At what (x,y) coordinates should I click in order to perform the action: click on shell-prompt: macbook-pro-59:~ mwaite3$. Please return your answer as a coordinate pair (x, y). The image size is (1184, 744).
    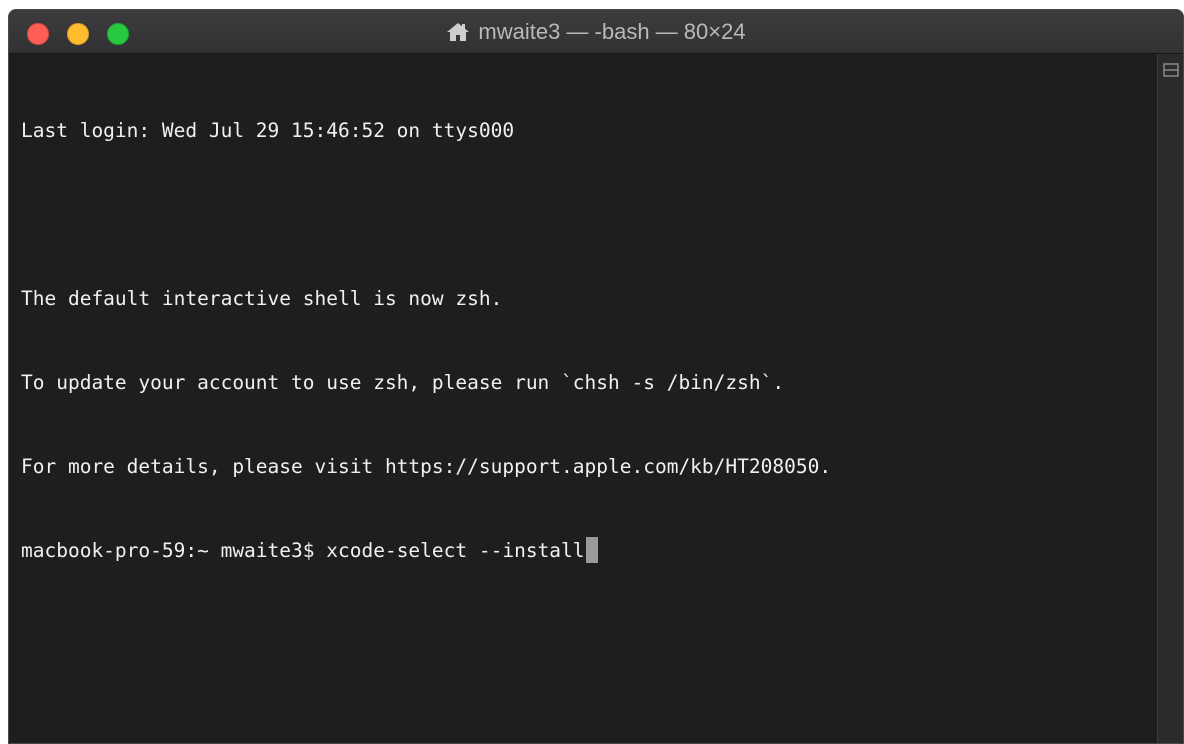
    Looking at the image, I should click on (174, 550).